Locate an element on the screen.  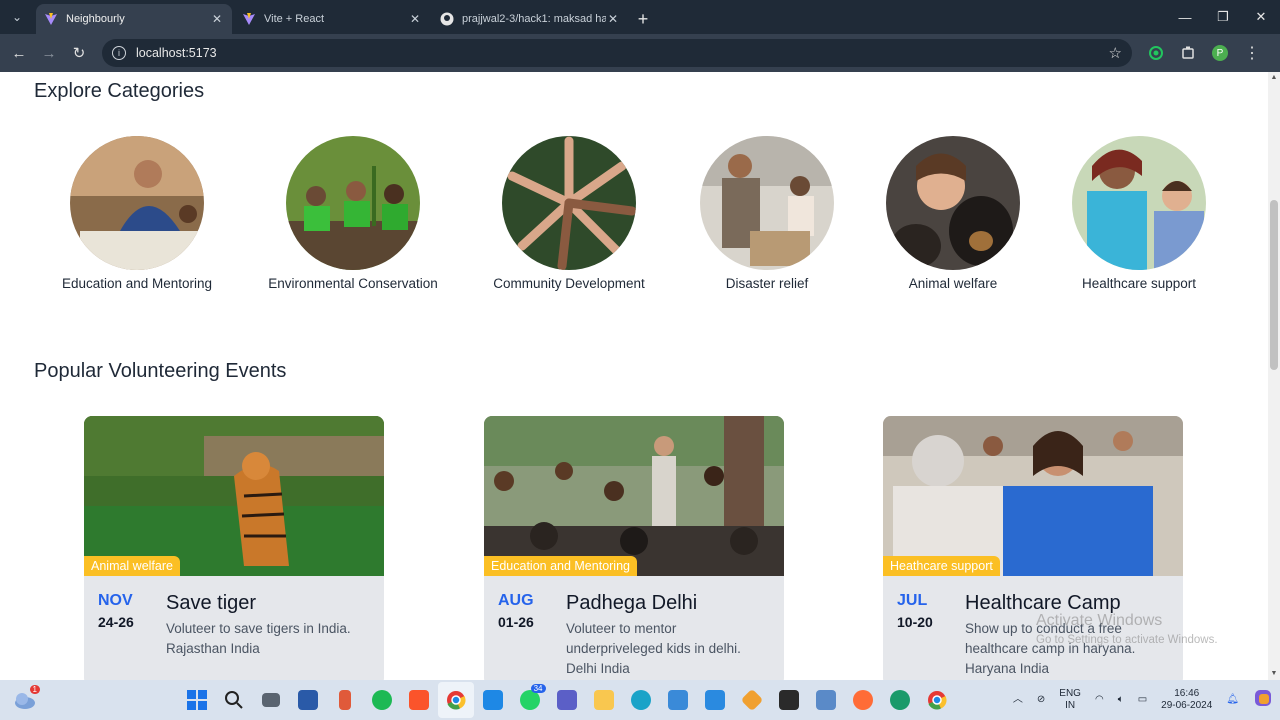
address-bar: i localhost:5173 ☆ is located at coordinates (617, 53).